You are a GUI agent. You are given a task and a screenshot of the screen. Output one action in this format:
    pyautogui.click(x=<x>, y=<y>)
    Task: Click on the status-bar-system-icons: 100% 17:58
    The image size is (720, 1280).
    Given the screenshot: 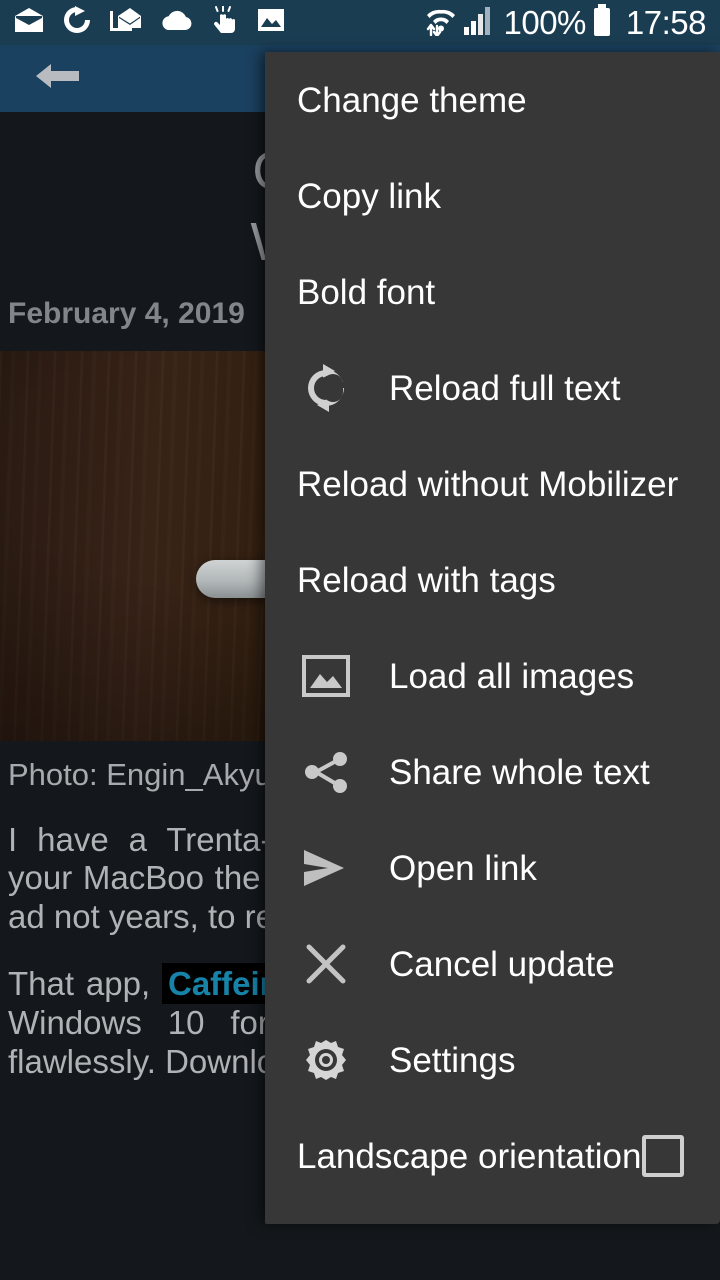 What is the action you would take?
    pyautogui.click(x=565, y=22)
    